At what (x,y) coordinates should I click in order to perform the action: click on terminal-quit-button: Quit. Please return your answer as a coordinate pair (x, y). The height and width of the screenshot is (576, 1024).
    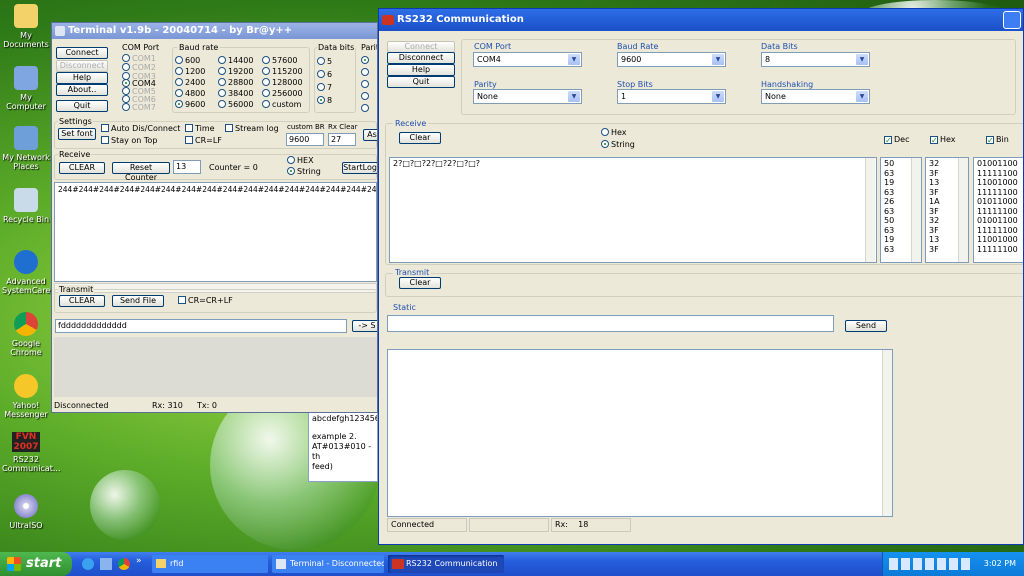
    Looking at the image, I should click on (82, 106).